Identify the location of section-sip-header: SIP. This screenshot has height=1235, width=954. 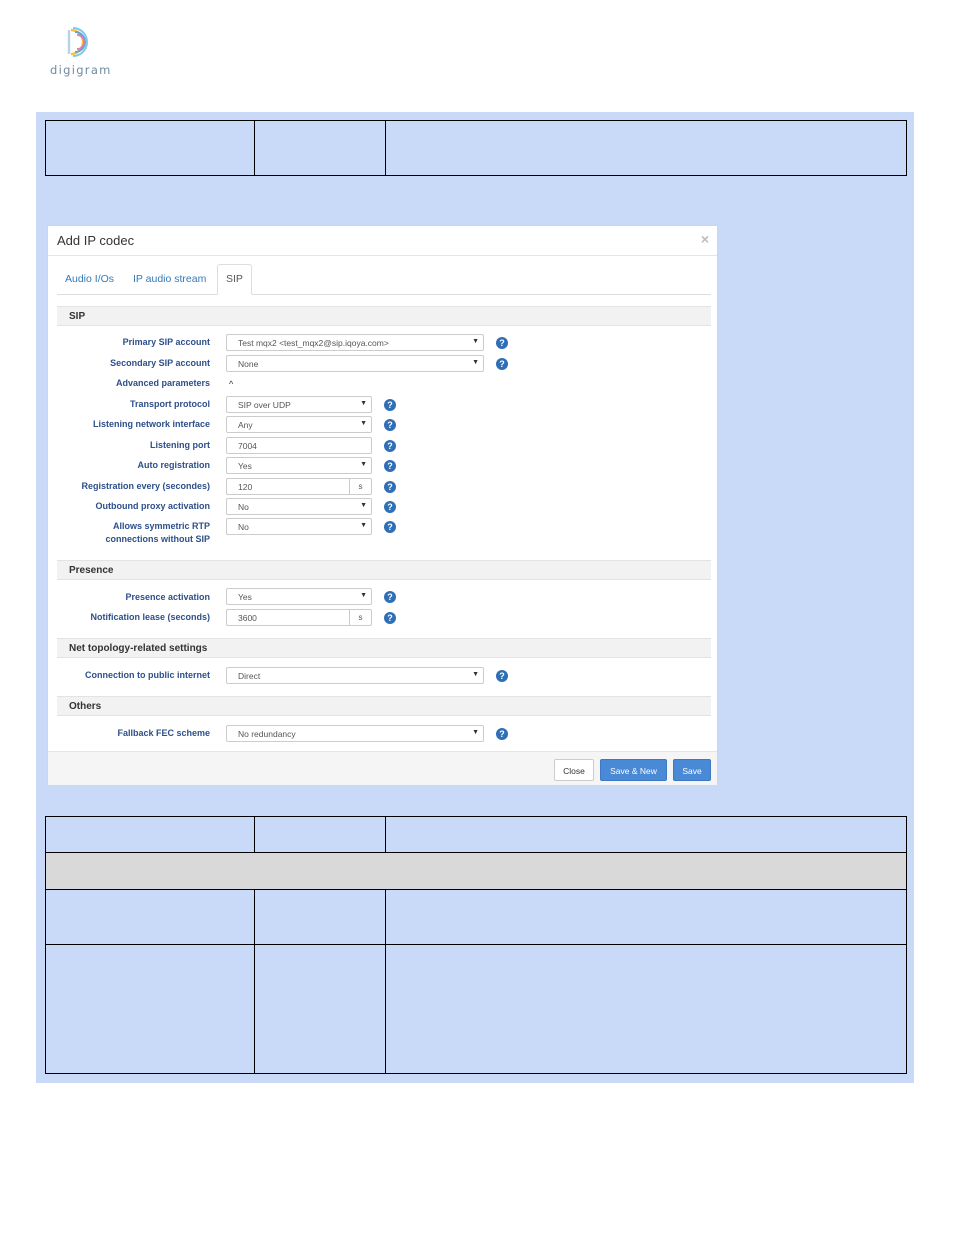
(384, 316).